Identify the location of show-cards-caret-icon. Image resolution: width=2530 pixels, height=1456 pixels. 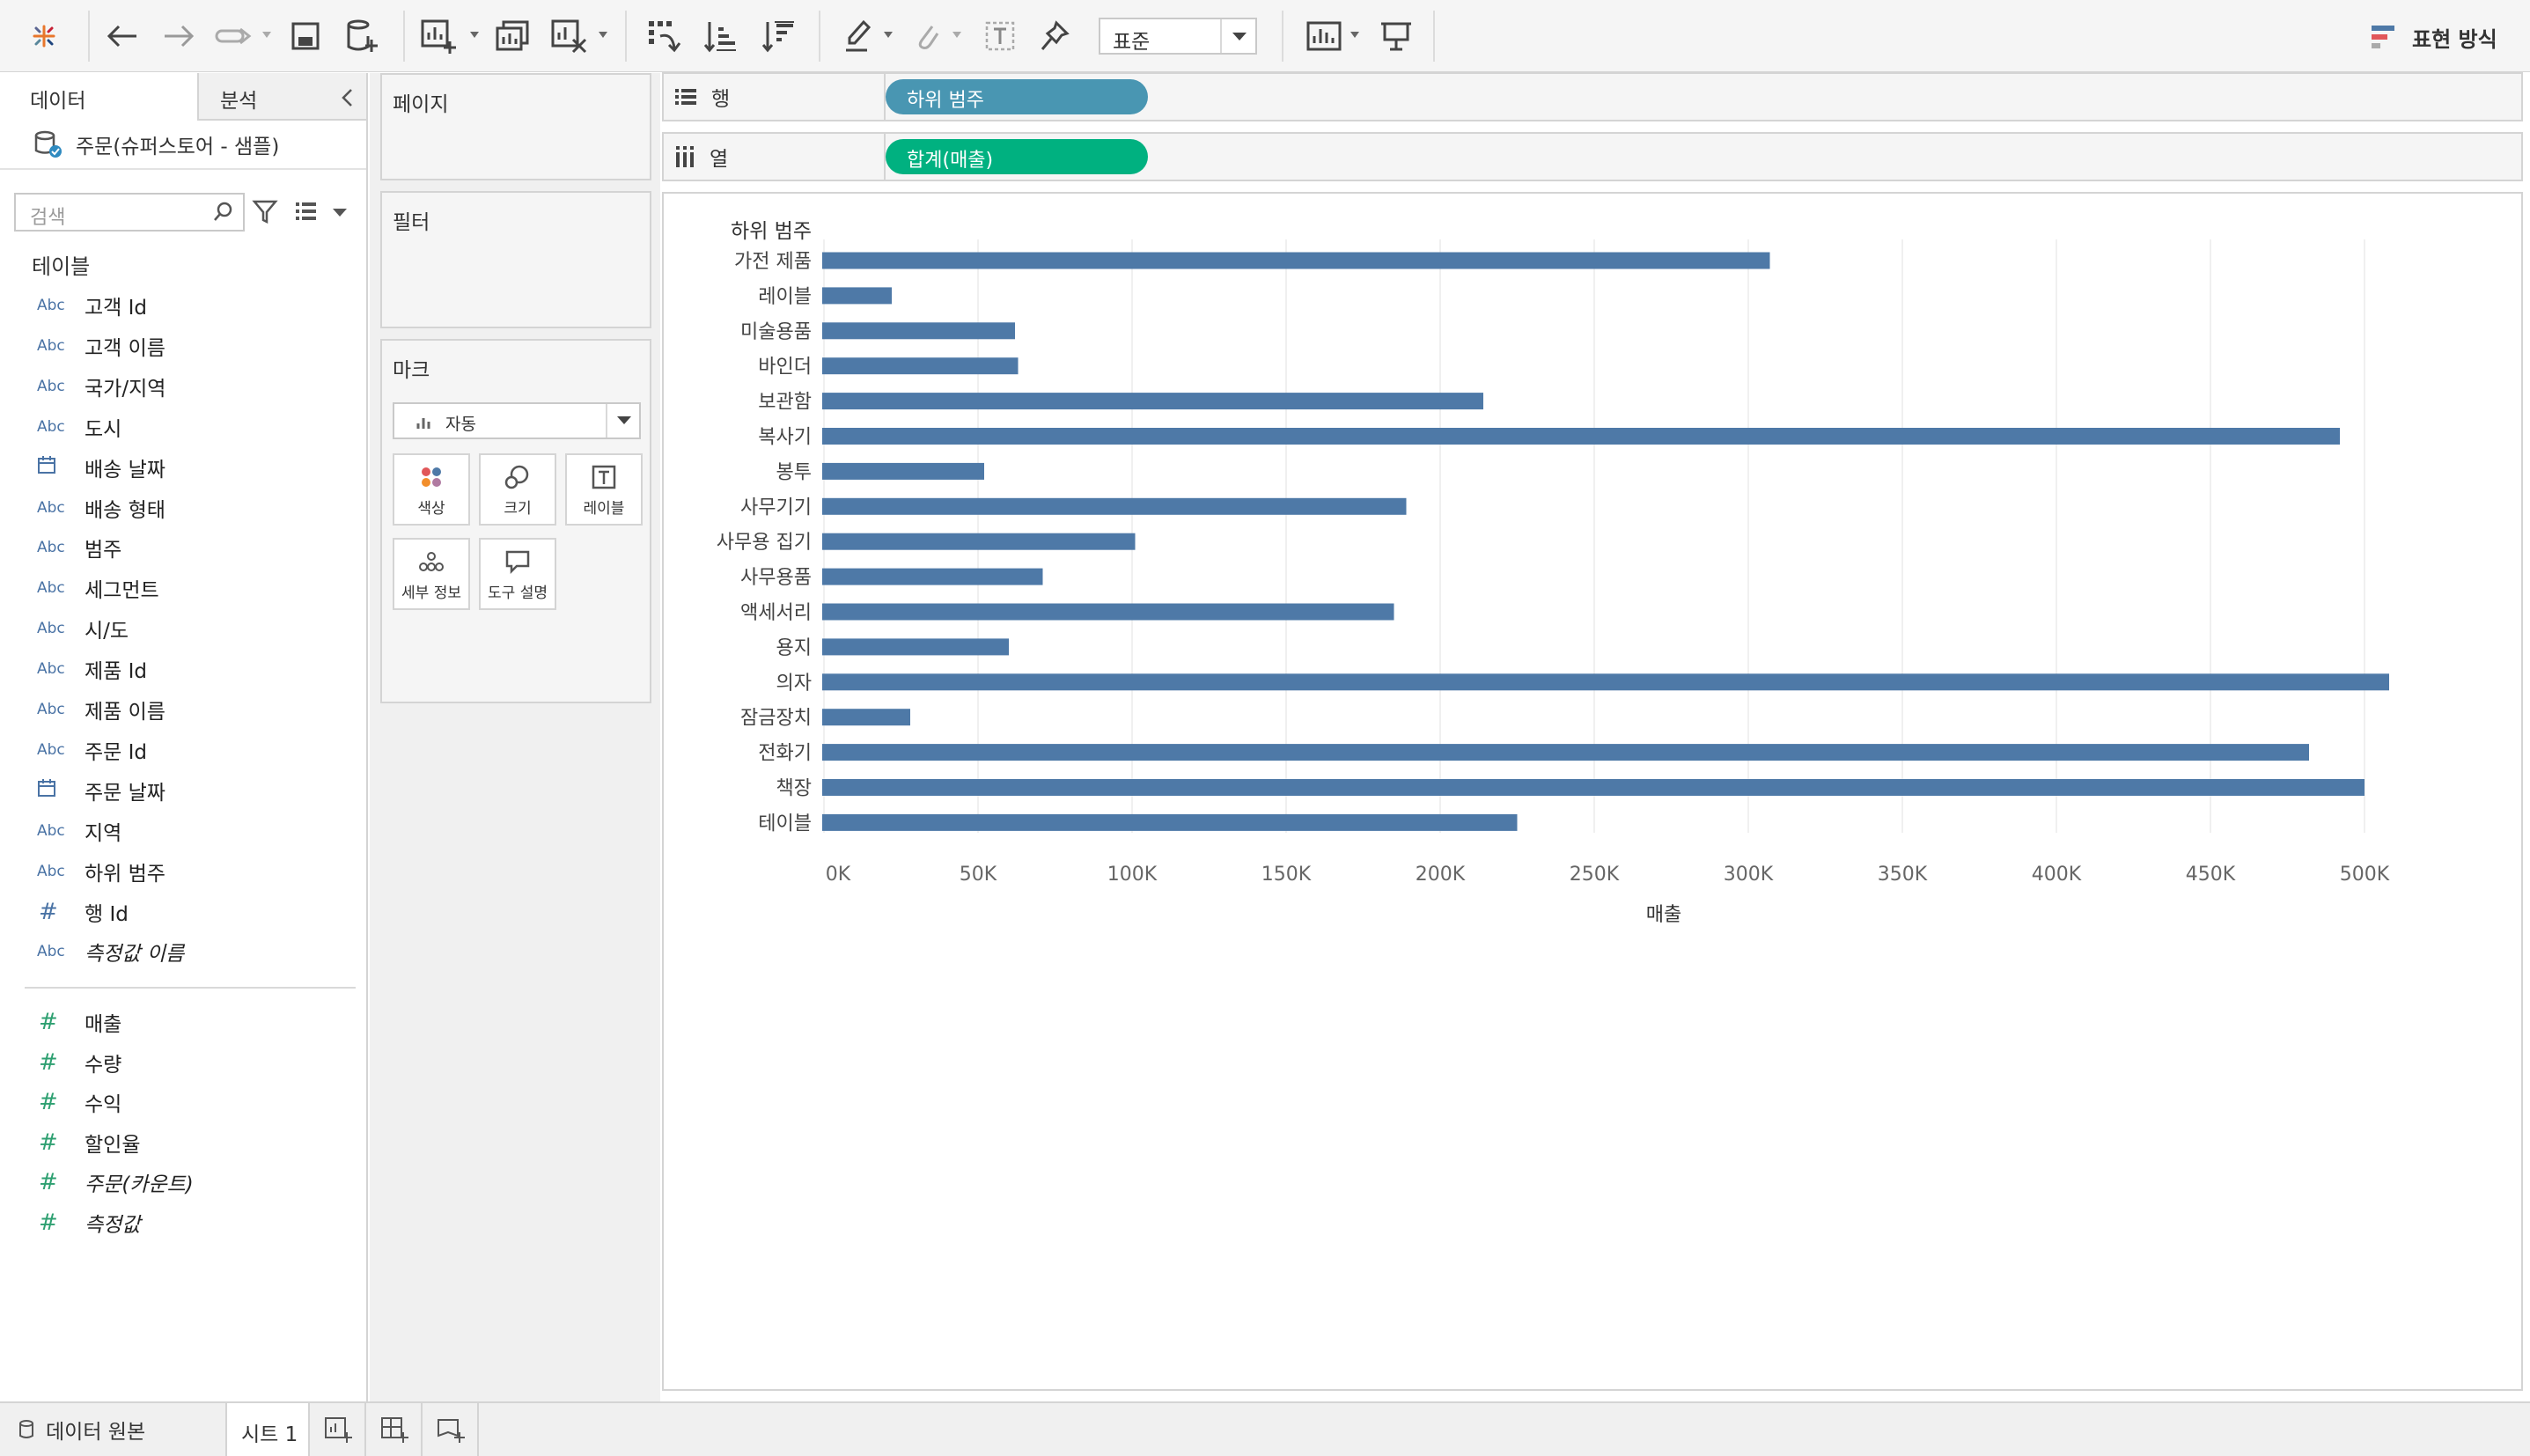
(1354, 35).